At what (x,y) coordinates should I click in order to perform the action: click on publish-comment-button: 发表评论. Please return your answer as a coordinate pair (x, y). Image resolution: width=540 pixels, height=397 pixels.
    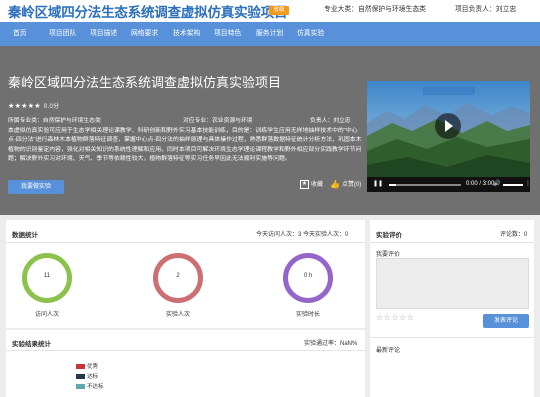
    Looking at the image, I should click on (506, 321).